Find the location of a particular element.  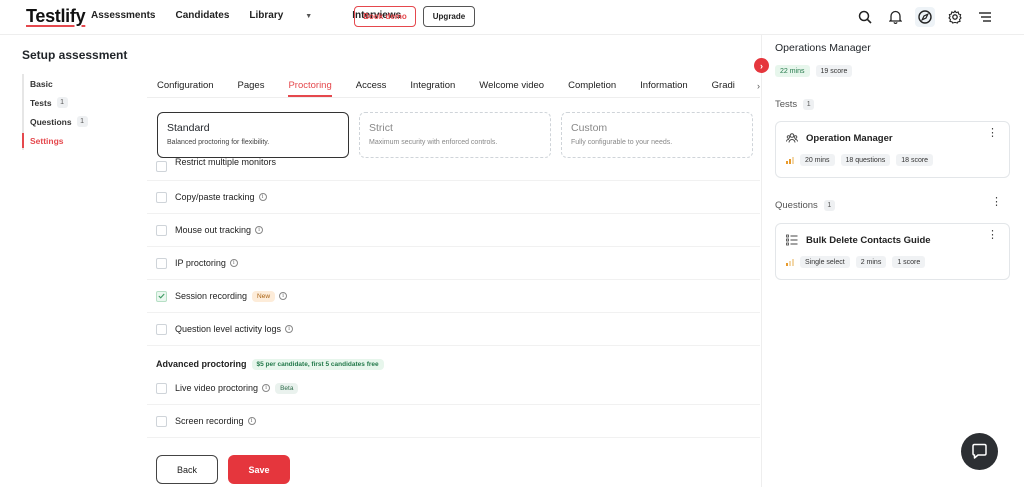

team-icon is located at coordinates (792, 138).